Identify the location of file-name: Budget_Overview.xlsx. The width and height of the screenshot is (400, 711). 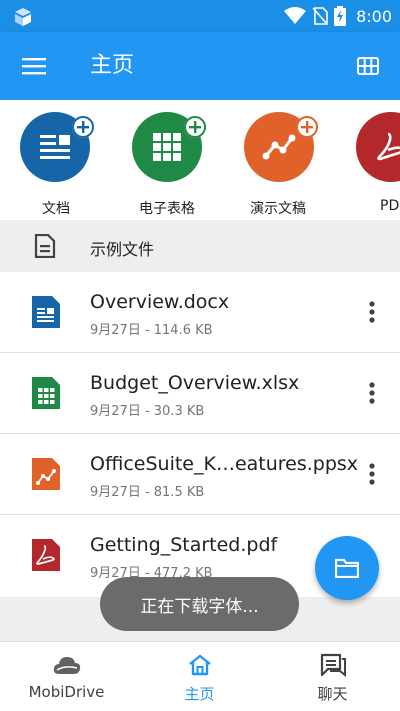
(195, 383).